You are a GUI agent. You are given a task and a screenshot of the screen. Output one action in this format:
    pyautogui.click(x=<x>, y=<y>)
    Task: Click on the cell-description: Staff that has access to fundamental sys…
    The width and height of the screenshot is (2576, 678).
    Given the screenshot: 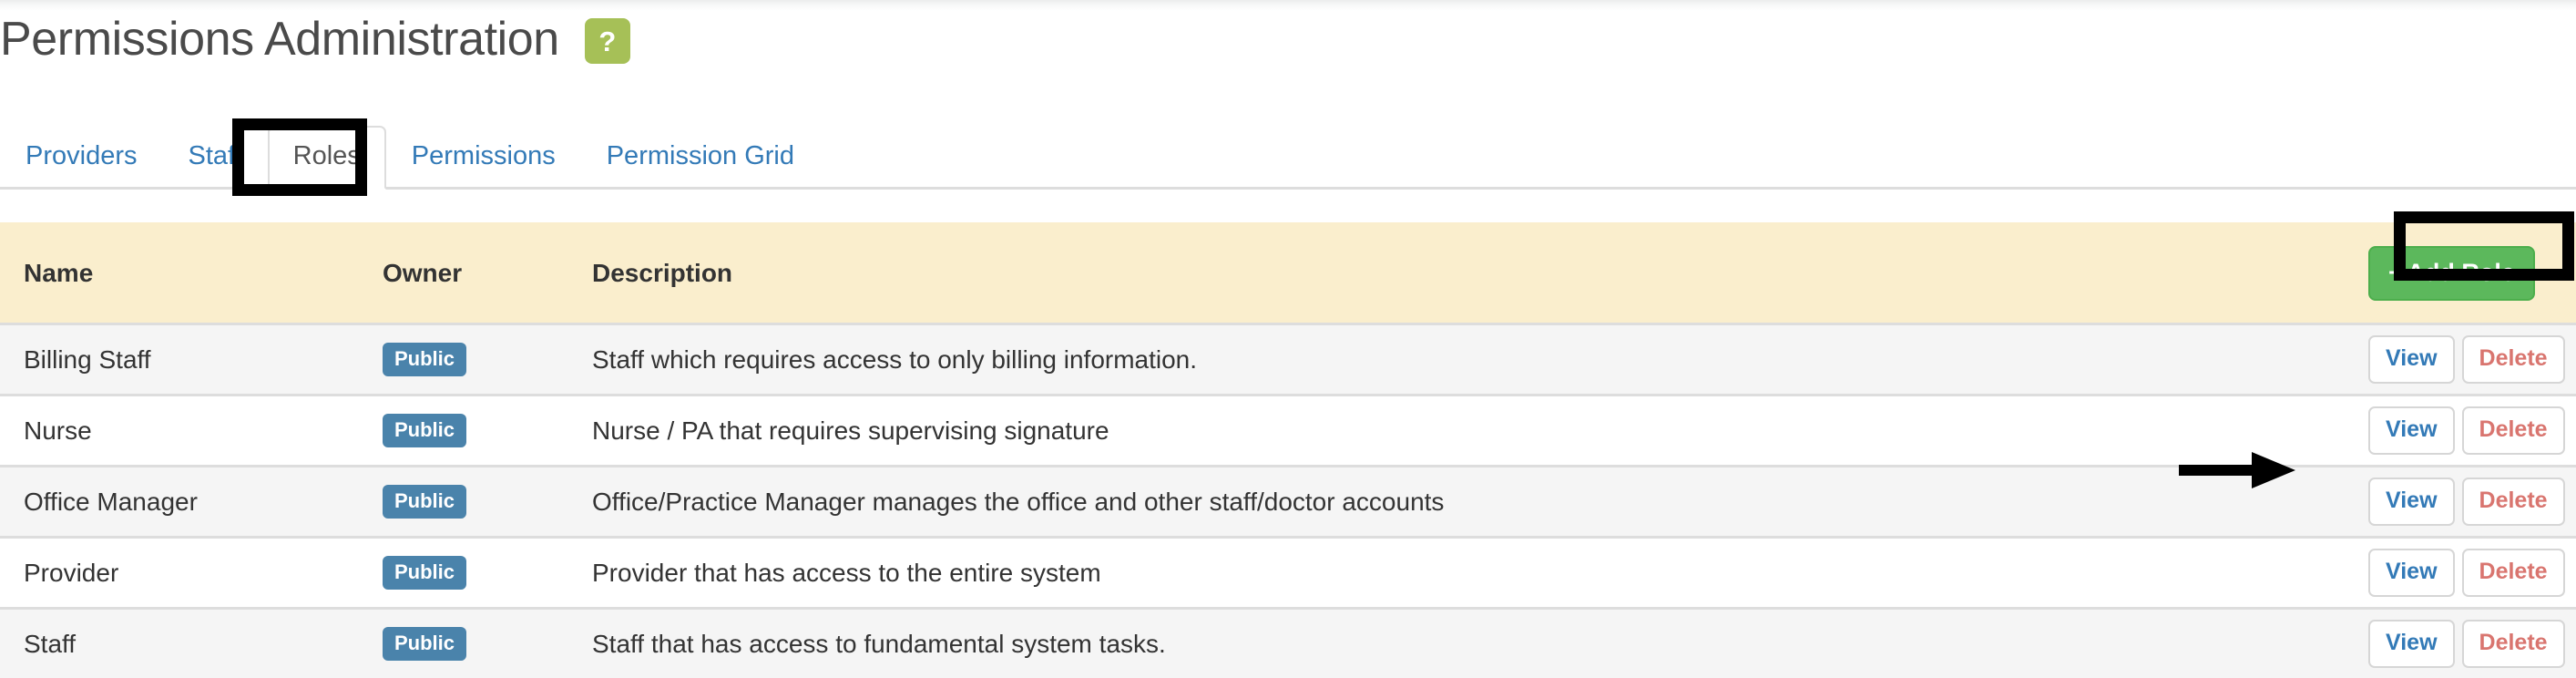 What is the action you would take?
    pyautogui.click(x=1480, y=643)
    